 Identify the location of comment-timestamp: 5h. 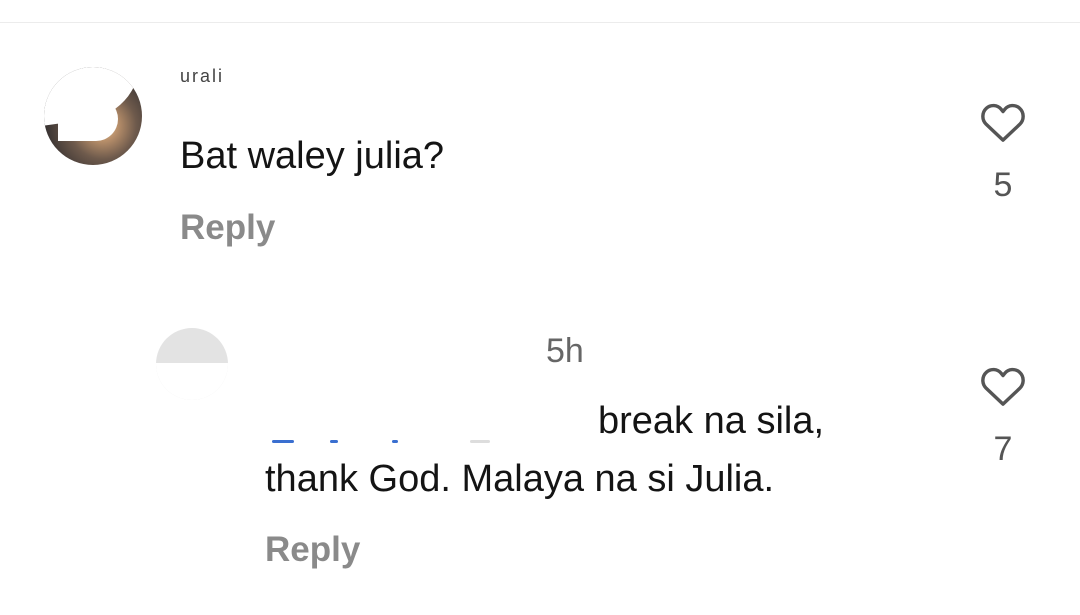
(565, 351).